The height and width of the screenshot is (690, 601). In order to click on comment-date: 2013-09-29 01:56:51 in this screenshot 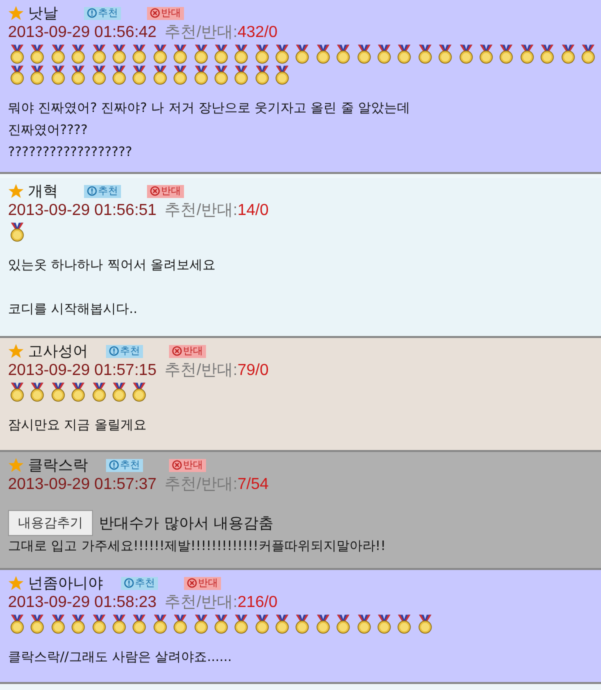, I will do `click(82, 211)`.